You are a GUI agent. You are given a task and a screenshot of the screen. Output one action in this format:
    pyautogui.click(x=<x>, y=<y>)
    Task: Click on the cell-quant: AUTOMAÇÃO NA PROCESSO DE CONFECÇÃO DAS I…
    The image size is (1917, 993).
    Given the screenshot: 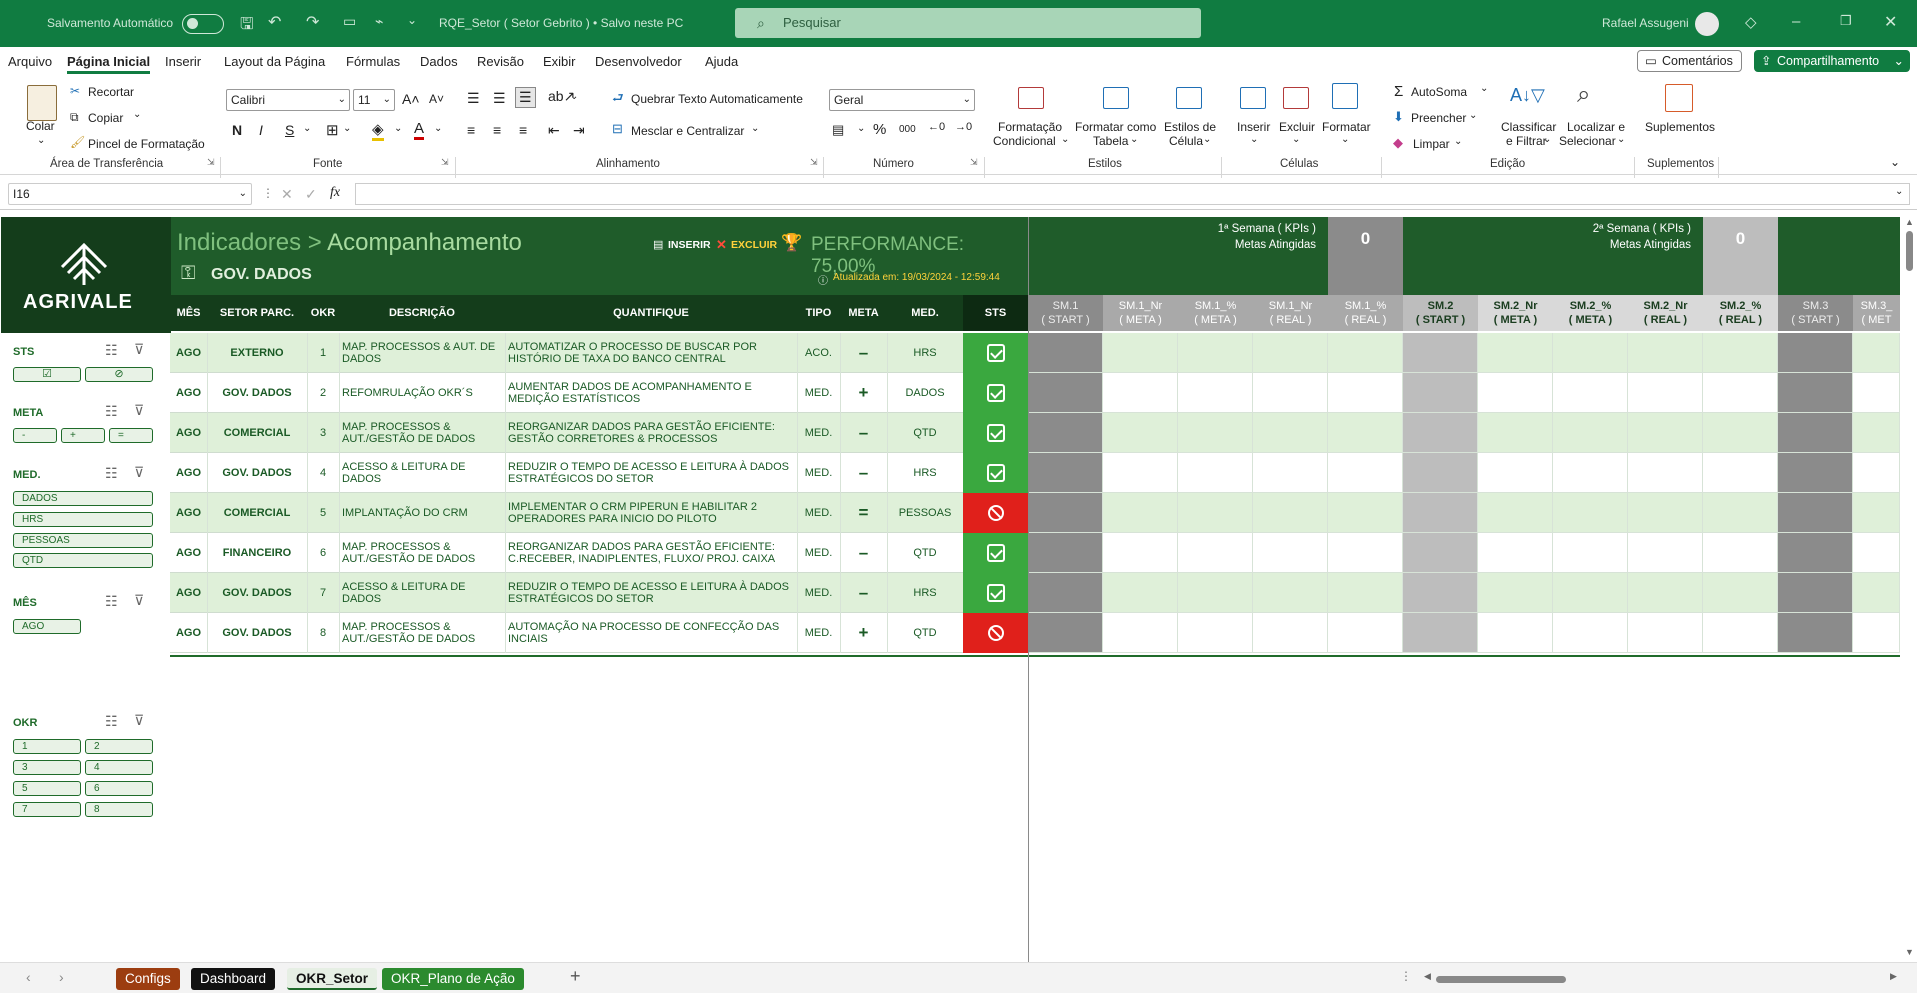 What is the action you would take?
    pyautogui.click(x=651, y=633)
    